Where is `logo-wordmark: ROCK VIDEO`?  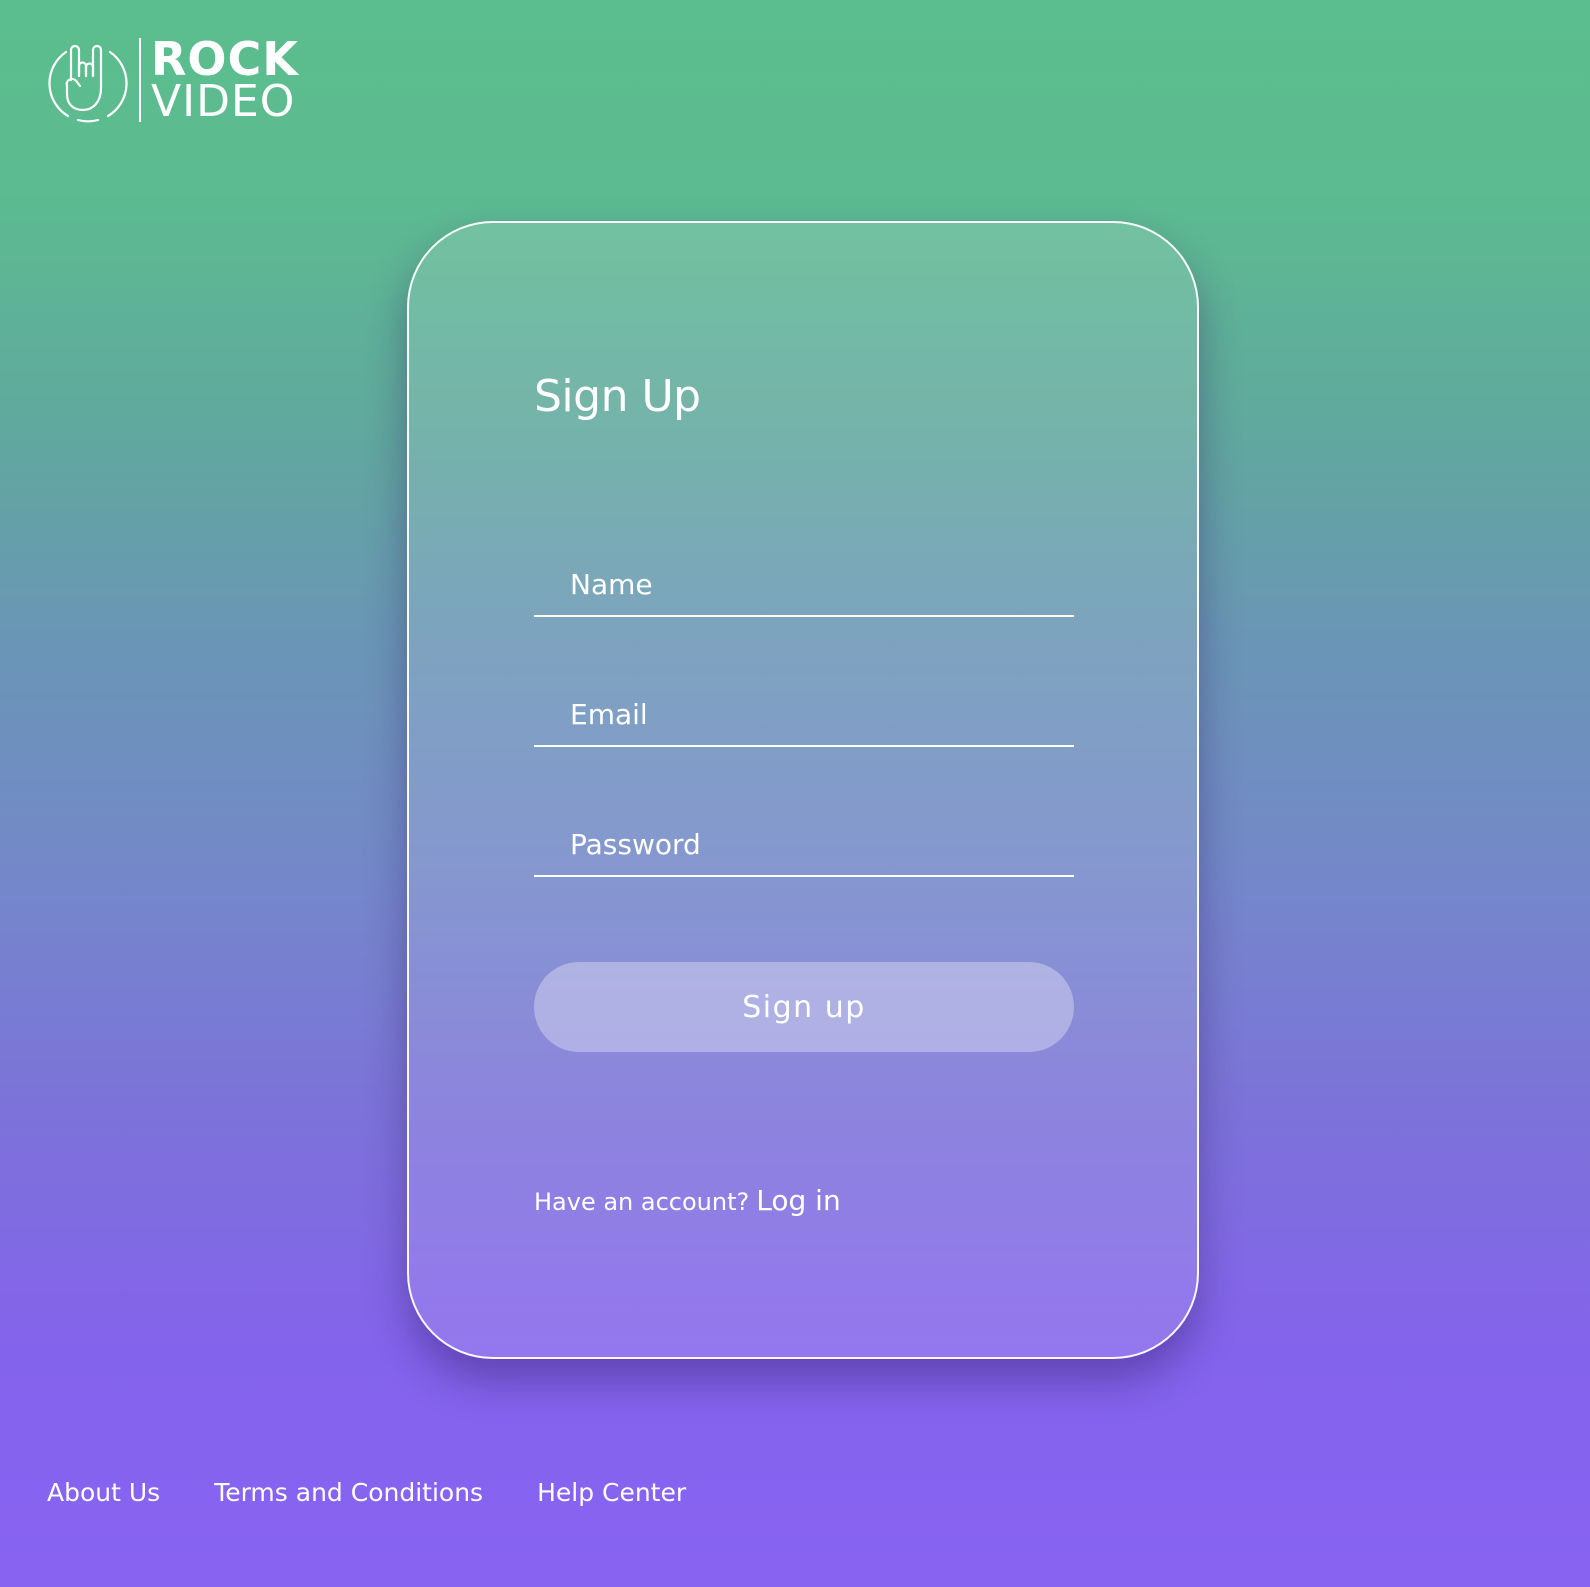 logo-wordmark: ROCK VIDEO is located at coordinates (225, 79).